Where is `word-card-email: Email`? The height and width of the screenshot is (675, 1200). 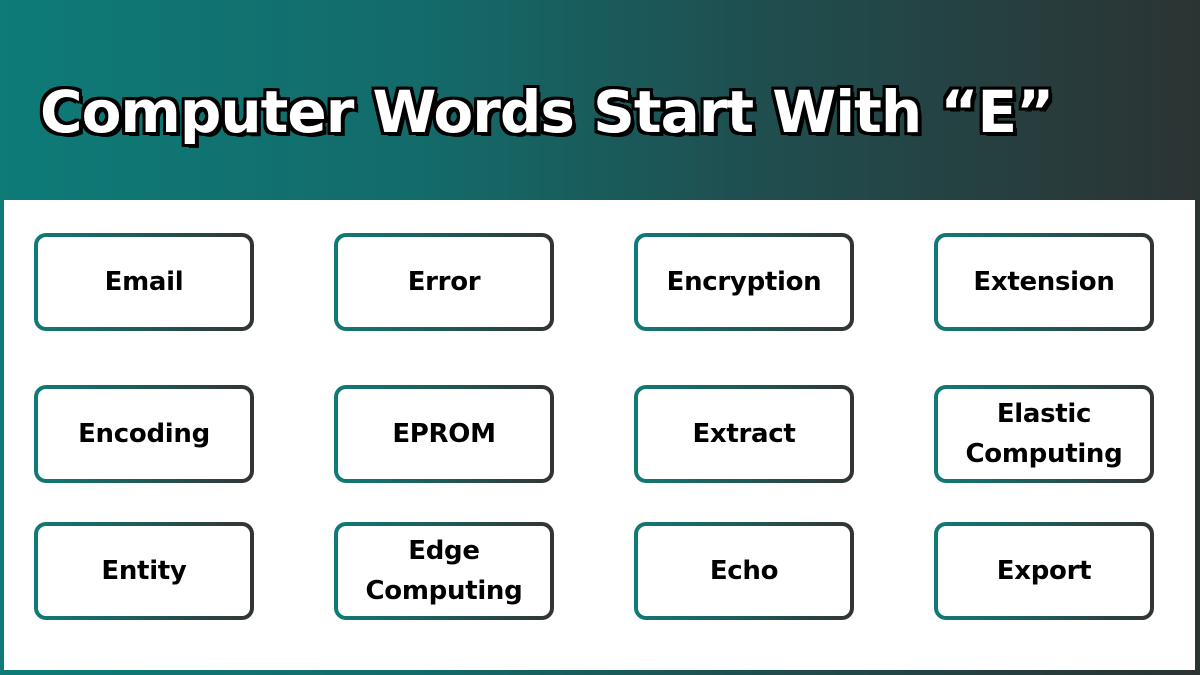
word-card-email: Email is located at coordinates (144, 282).